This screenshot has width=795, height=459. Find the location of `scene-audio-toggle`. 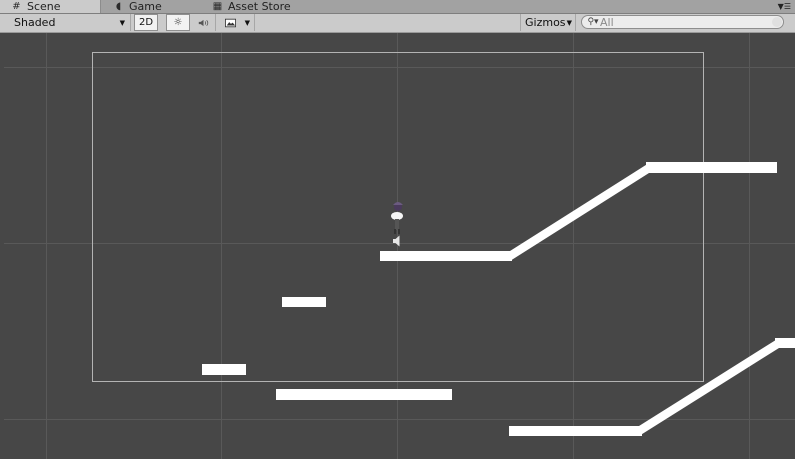

scene-audio-toggle is located at coordinates (204, 22).